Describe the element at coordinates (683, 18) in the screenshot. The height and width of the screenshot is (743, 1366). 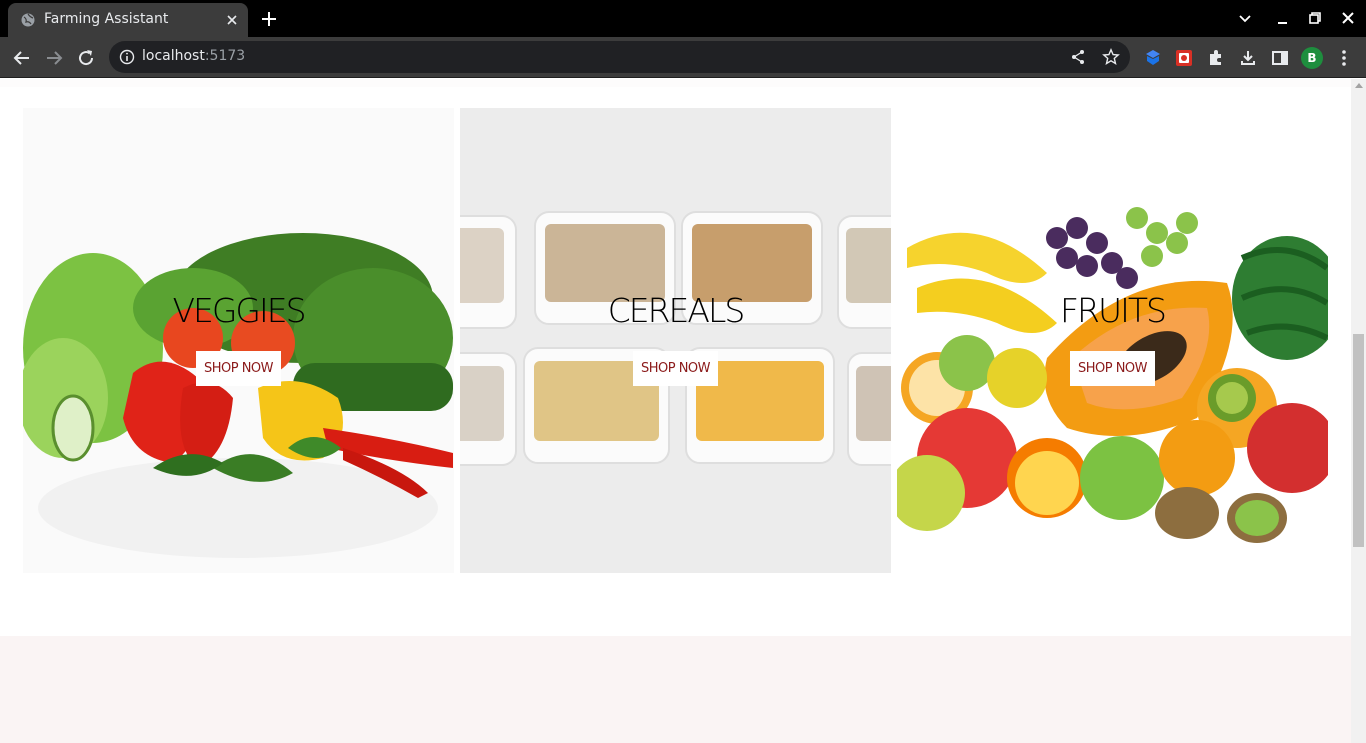
I see `browser-titlebar: Farming Assistant` at that location.